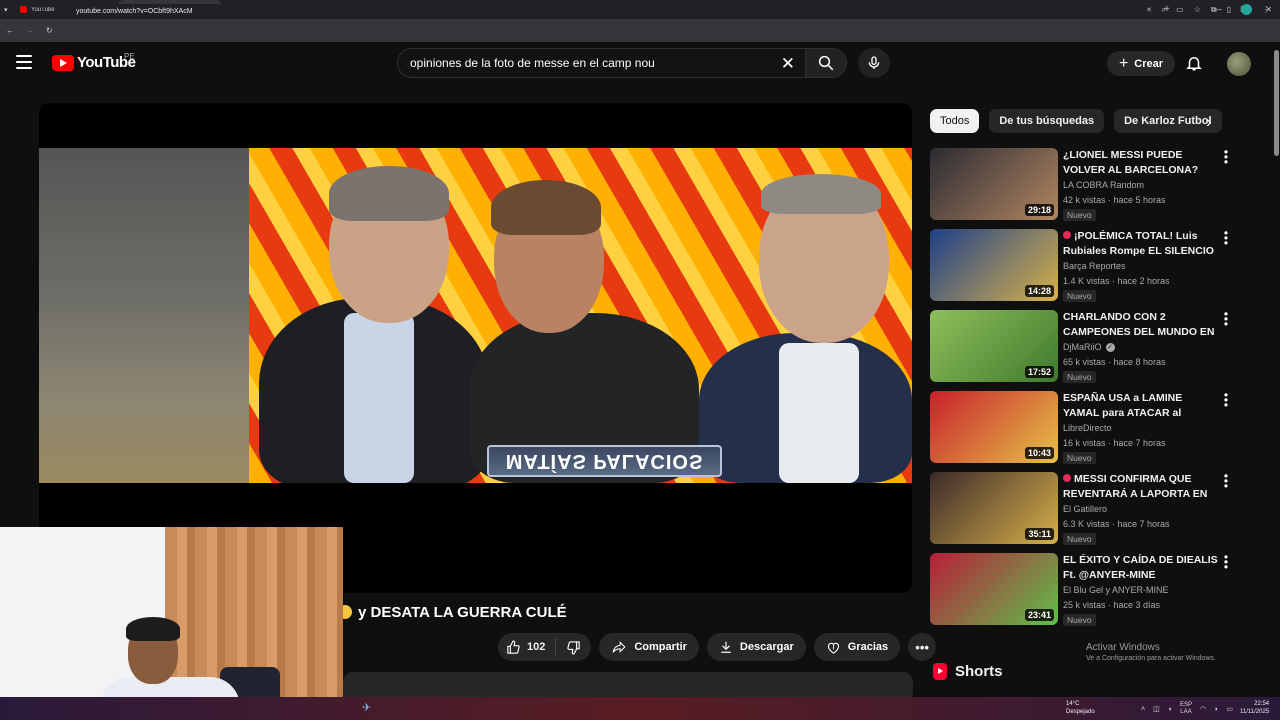 This screenshot has height=720, width=1280. I want to click on filter-chip: Todos, so click(955, 121).